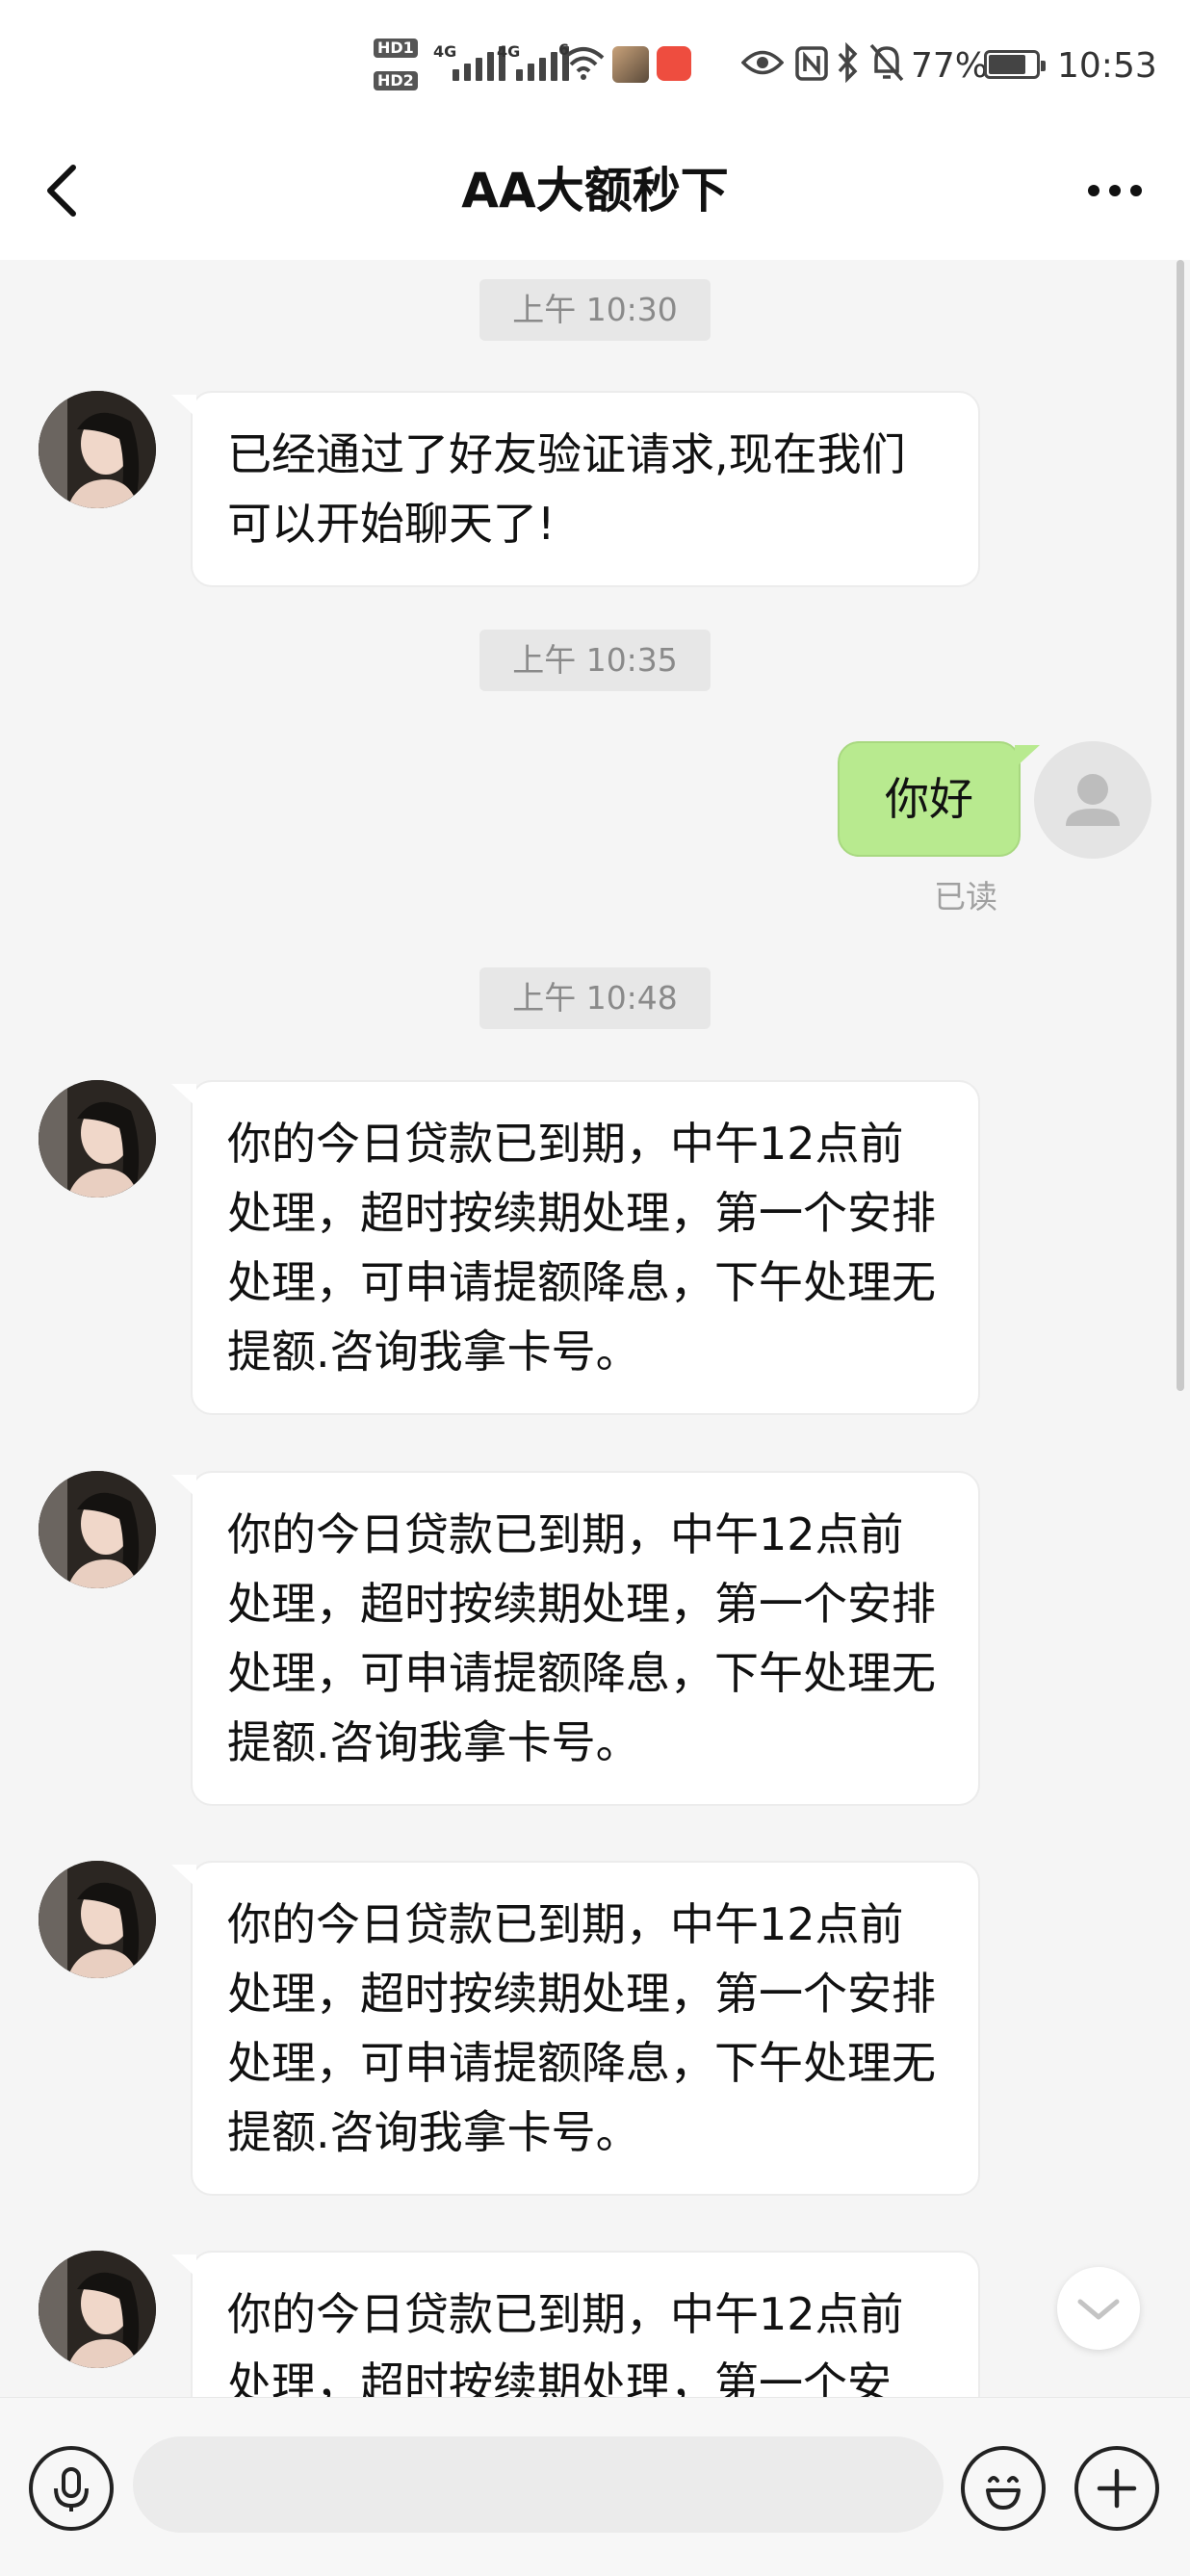 The width and height of the screenshot is (1190, 2576). What do you see at coordinates (939, 799) in the screenshot?
I see `my-message-bubble: 你好` at bounding box center [939, 799].